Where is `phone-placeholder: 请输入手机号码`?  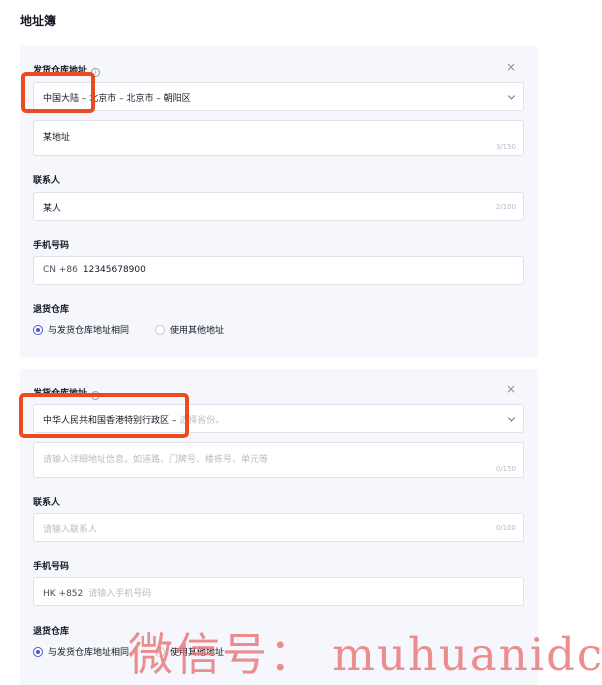
phone-placeholder: 请输入手机号码 is located at coordinates (120, 594).